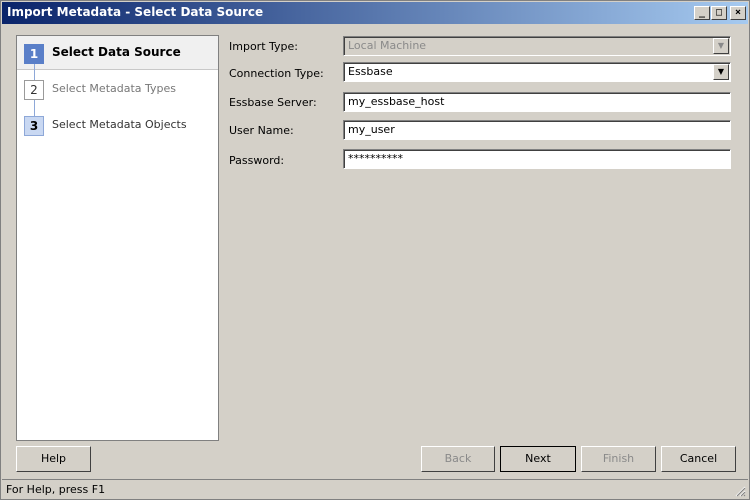 Image resolution: width=750 pixels, height=500 pixels. I want to click on cancel-button: Cancel, so click(698, 459).